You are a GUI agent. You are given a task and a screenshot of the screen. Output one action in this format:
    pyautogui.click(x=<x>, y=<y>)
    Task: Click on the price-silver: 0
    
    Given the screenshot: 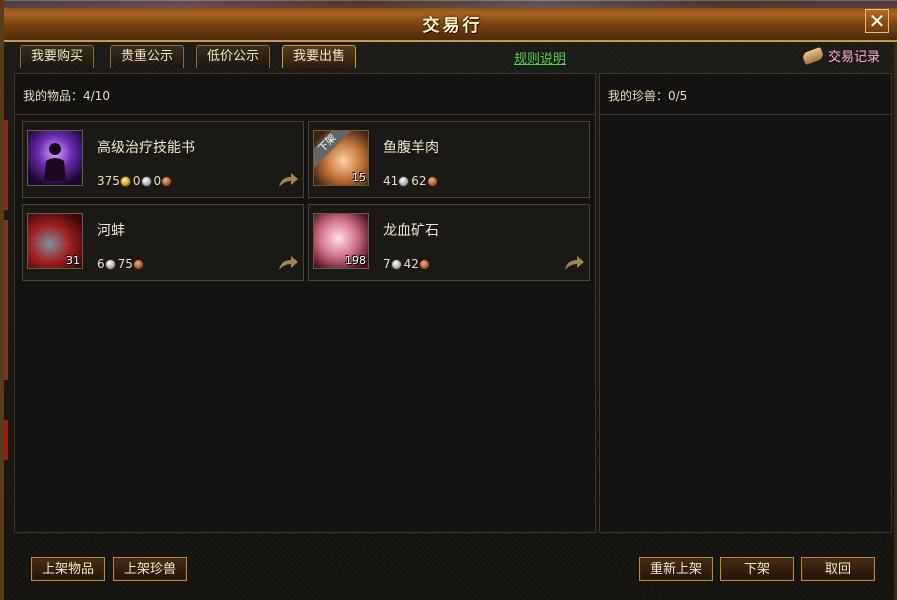 What is the action you would take?
    pyautogui.click(x=136, y=181)
    